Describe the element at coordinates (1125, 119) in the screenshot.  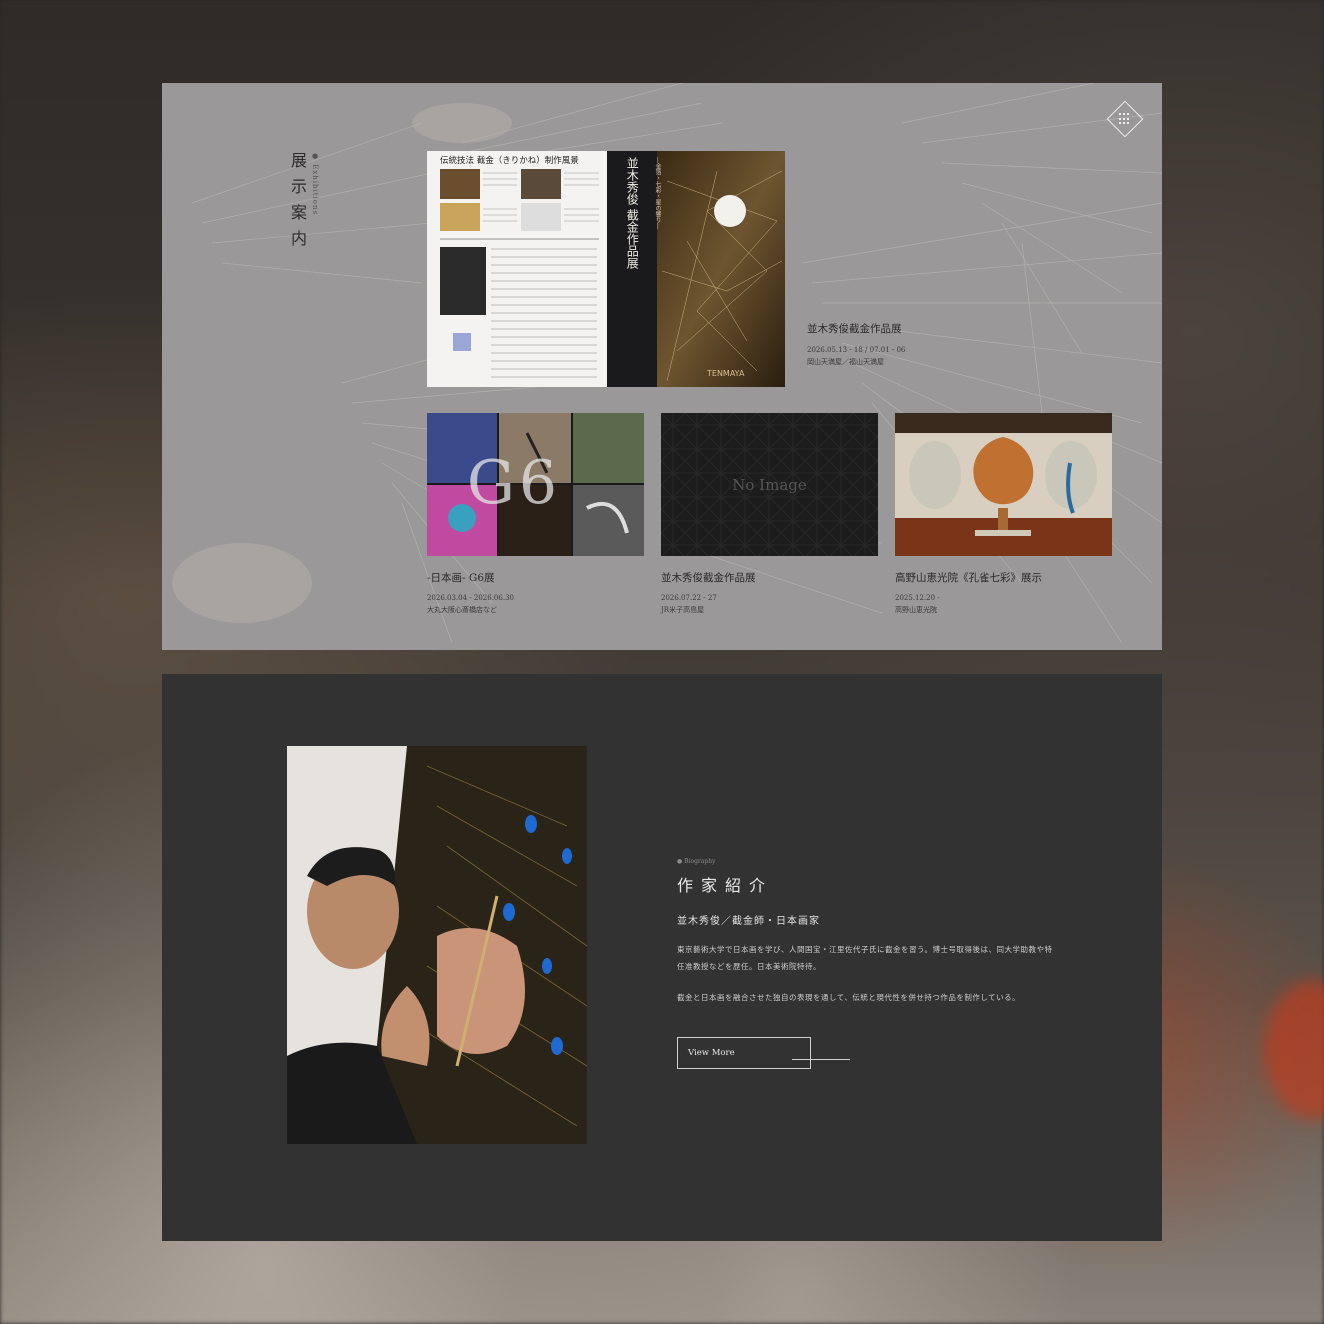
I see `grid-menu-icon` at that location.